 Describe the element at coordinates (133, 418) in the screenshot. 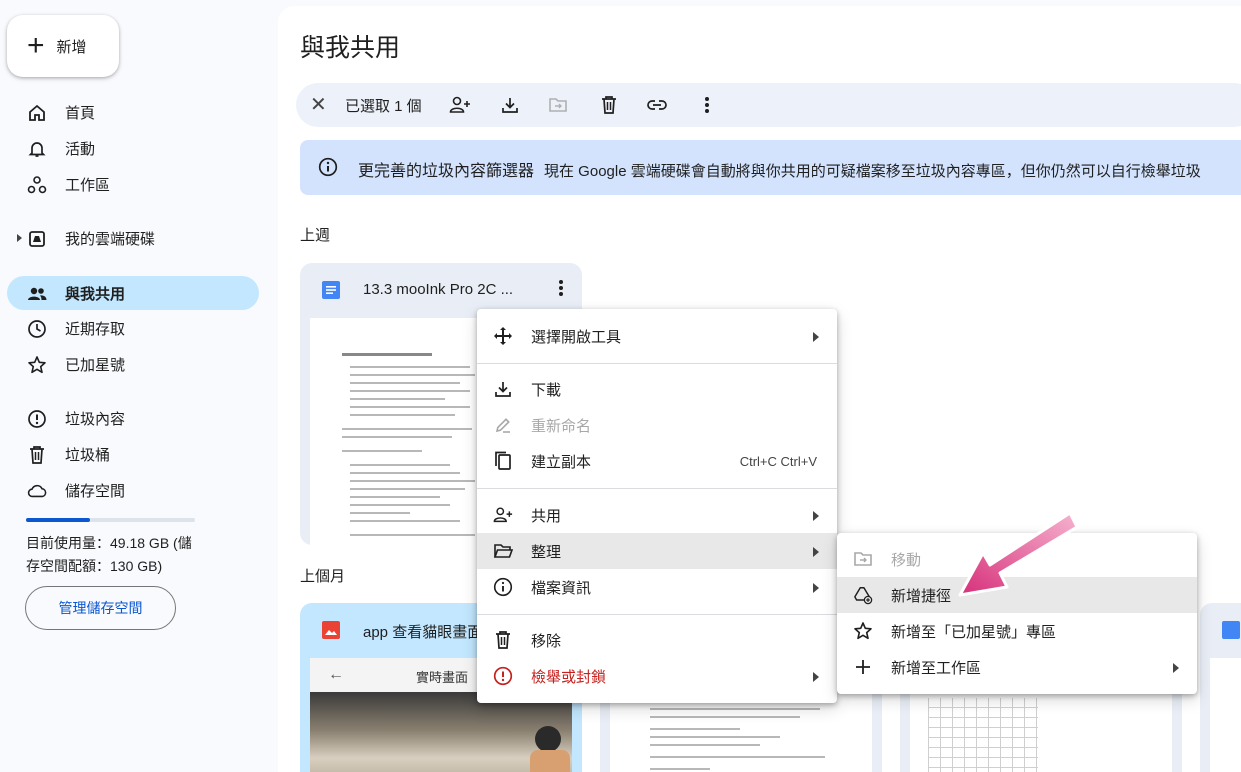

I see `sidebar-item-spam: 垃圾內容` at that location.